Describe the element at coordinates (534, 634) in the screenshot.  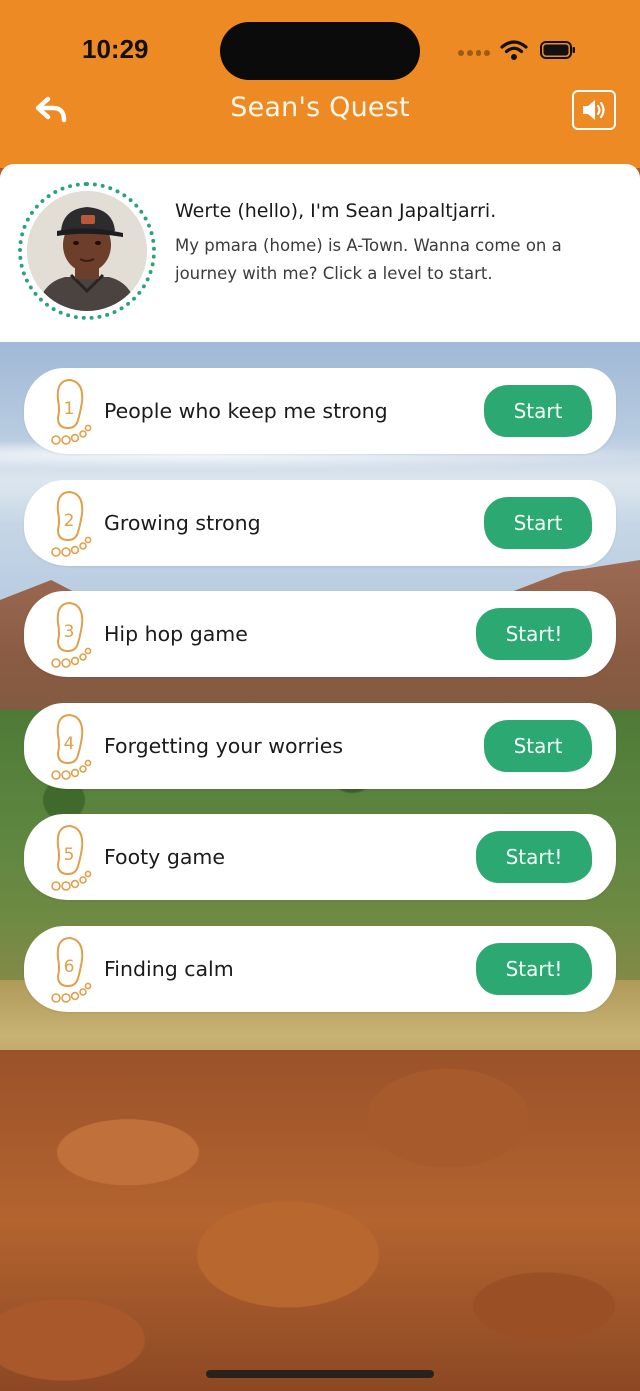
I see `start-button-level-3: Start!` at that location.